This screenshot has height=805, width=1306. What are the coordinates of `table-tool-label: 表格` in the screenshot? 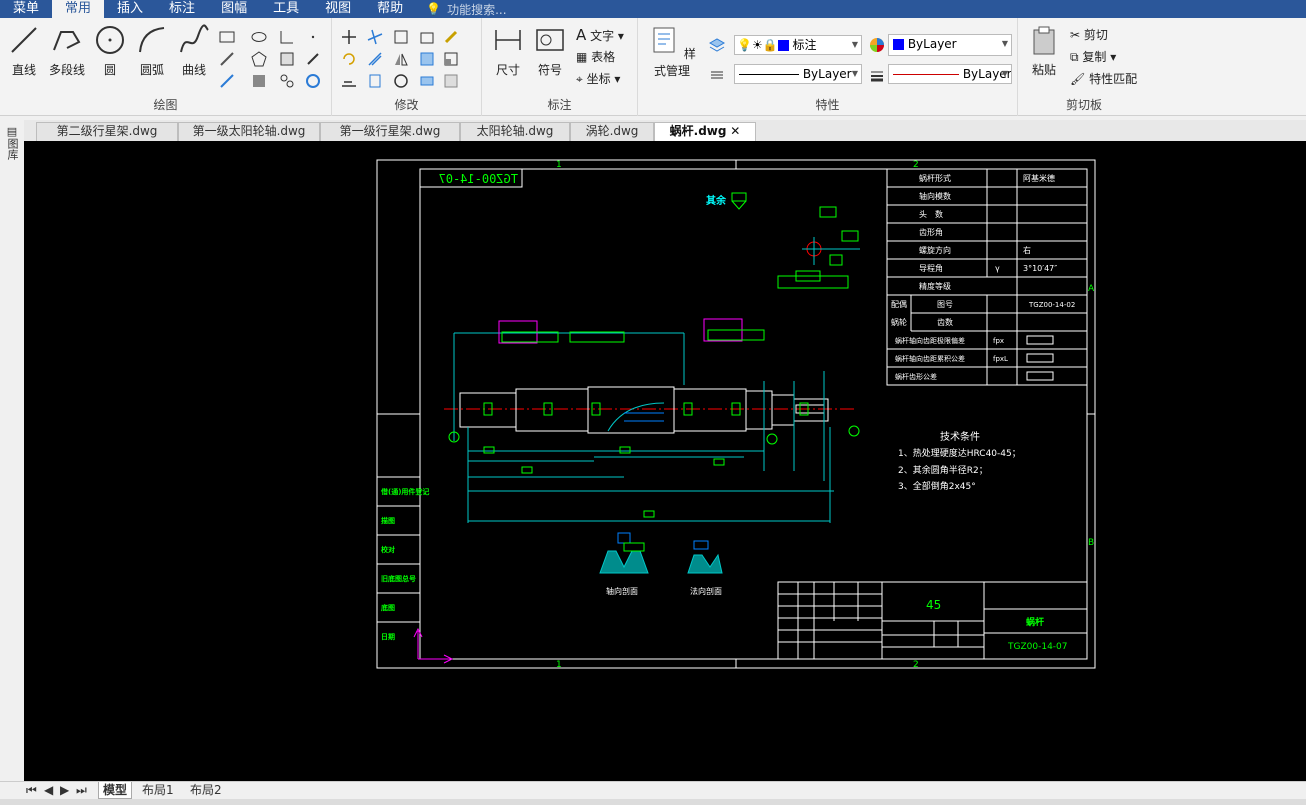 It's located at (603, 57).